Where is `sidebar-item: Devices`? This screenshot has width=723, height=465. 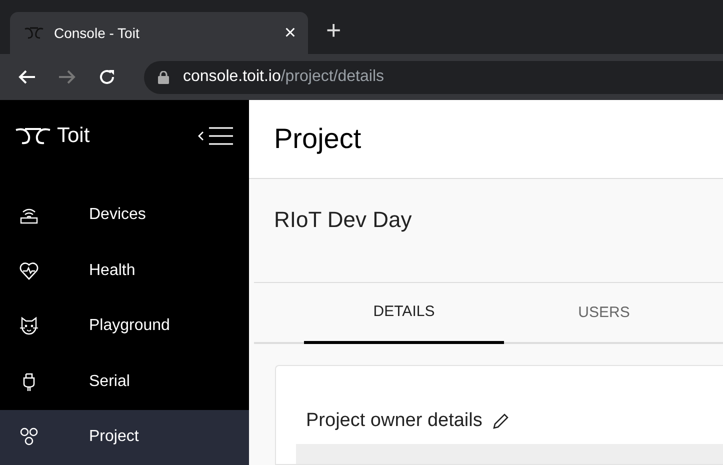
sidebar-item: Devices is located at coordinates (124, 215).